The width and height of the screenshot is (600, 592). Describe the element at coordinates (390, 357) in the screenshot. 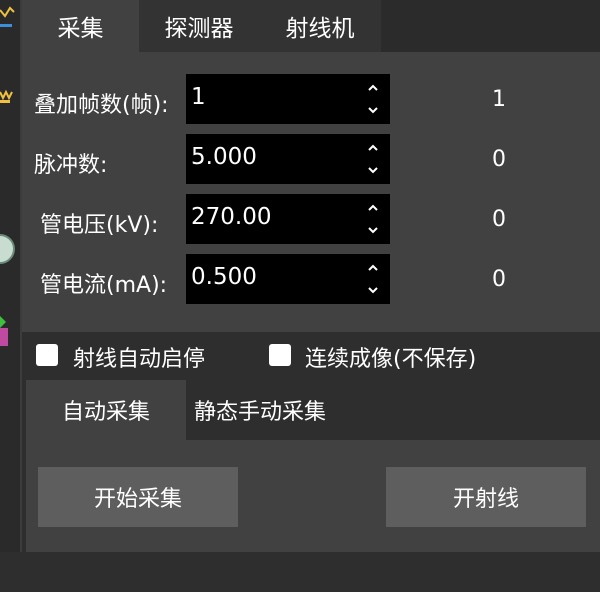

I see `continuous-imaging-label: 连续成像(不保存)` at that location.